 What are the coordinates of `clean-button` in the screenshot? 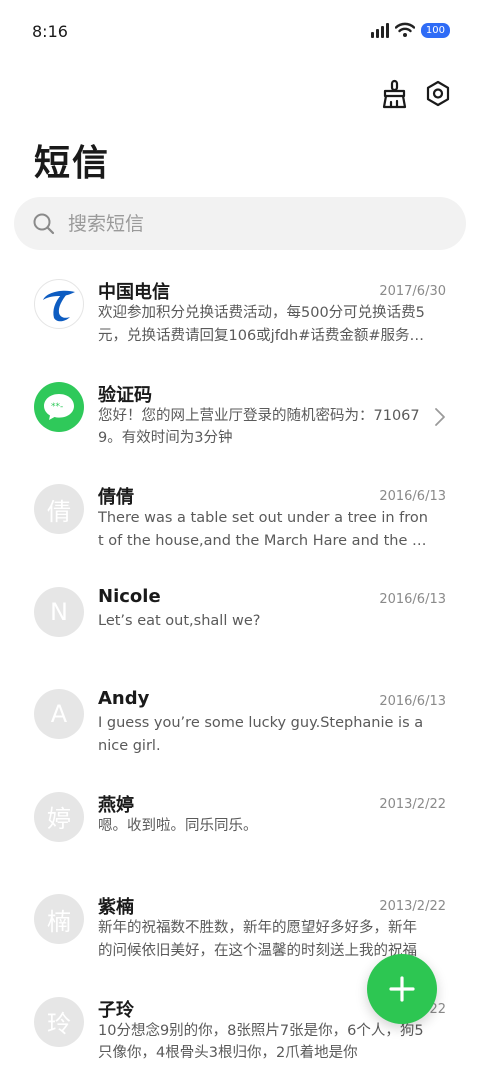 It's located at (394, 94).